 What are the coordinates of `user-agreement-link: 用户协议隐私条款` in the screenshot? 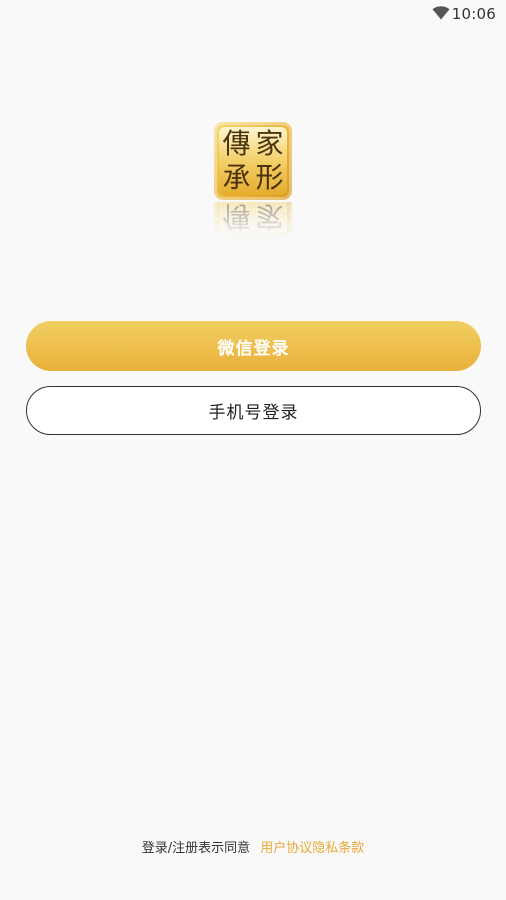 It's located at (312, 848).